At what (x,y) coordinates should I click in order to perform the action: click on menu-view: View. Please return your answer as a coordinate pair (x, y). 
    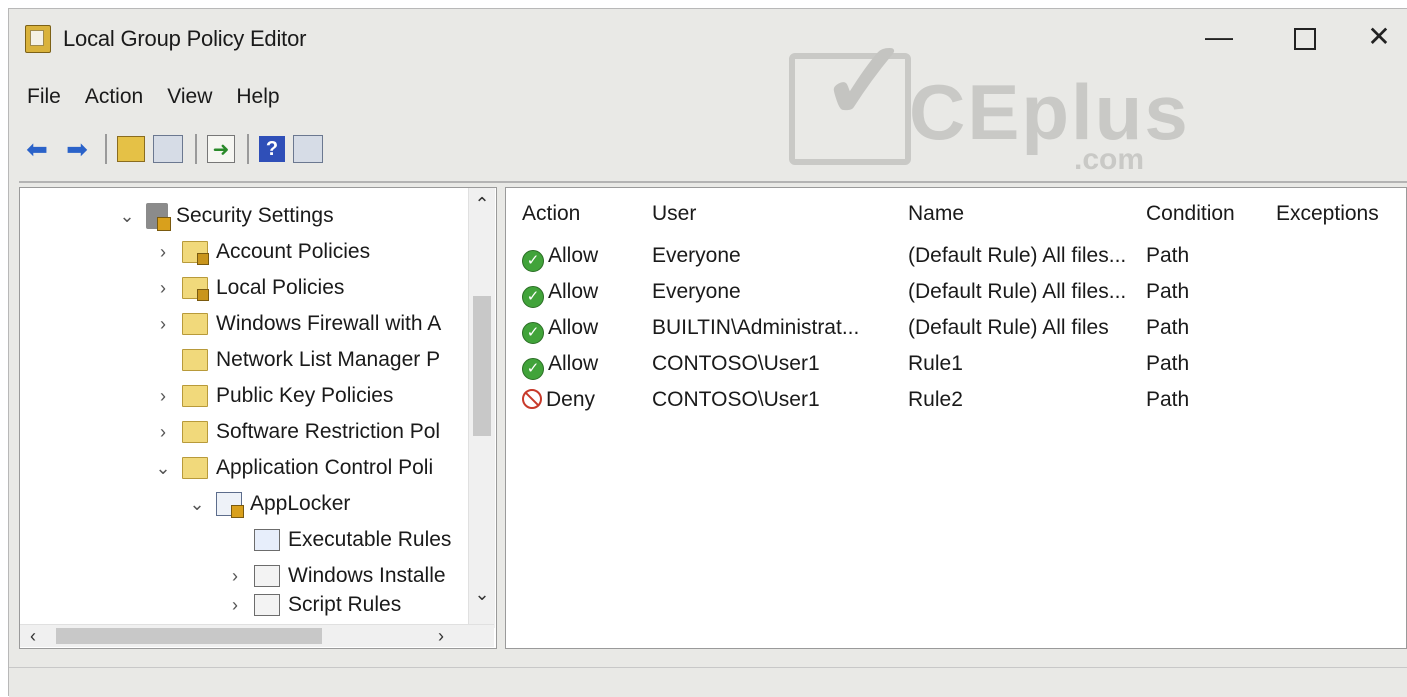
    Looking at the image, I should click on (189, 97).